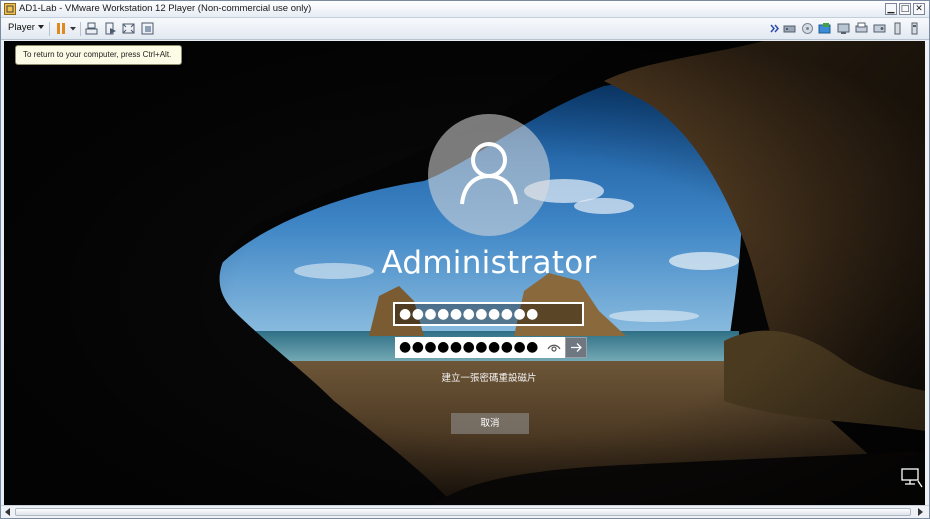 The width and height of the screenshot is (930, 519). Describe the element at coordinates (927, 273) in the screenshot. I see `right-border` at that location.